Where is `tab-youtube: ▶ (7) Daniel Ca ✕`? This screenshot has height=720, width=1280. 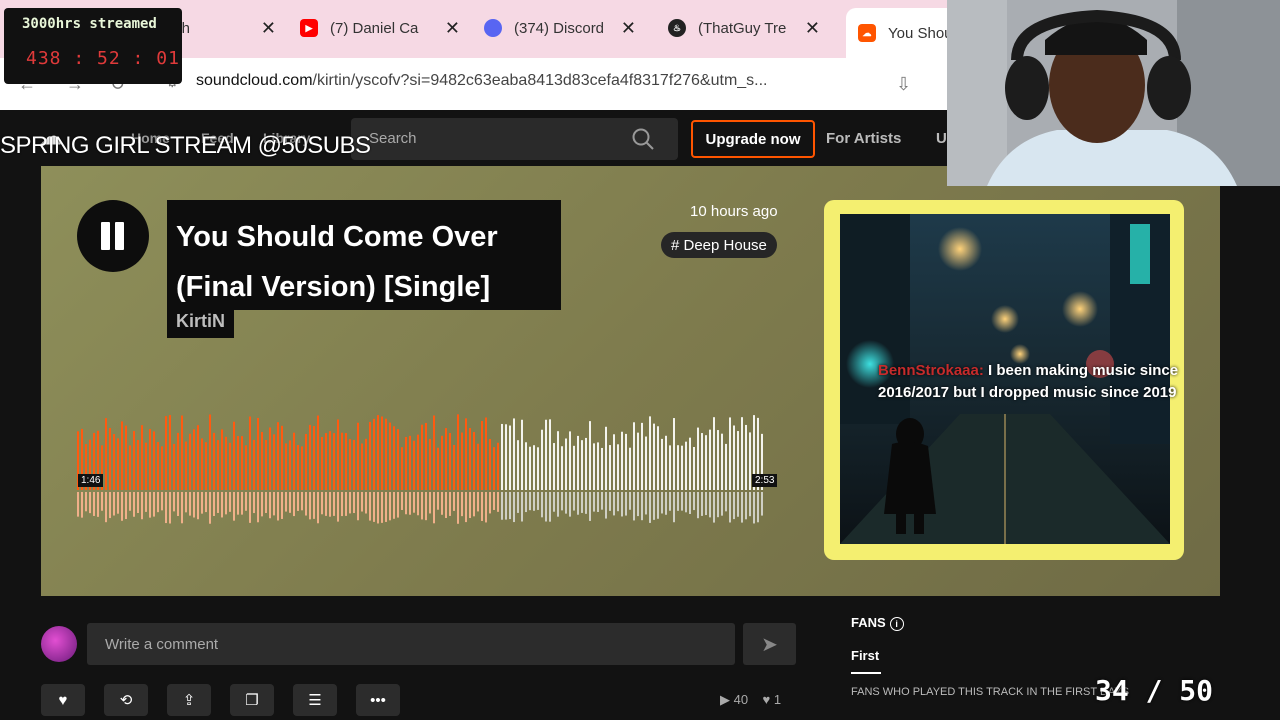
tab-youtube: ▶ (7) Daniel Ca ✕ is located at coordinates (380, 28).